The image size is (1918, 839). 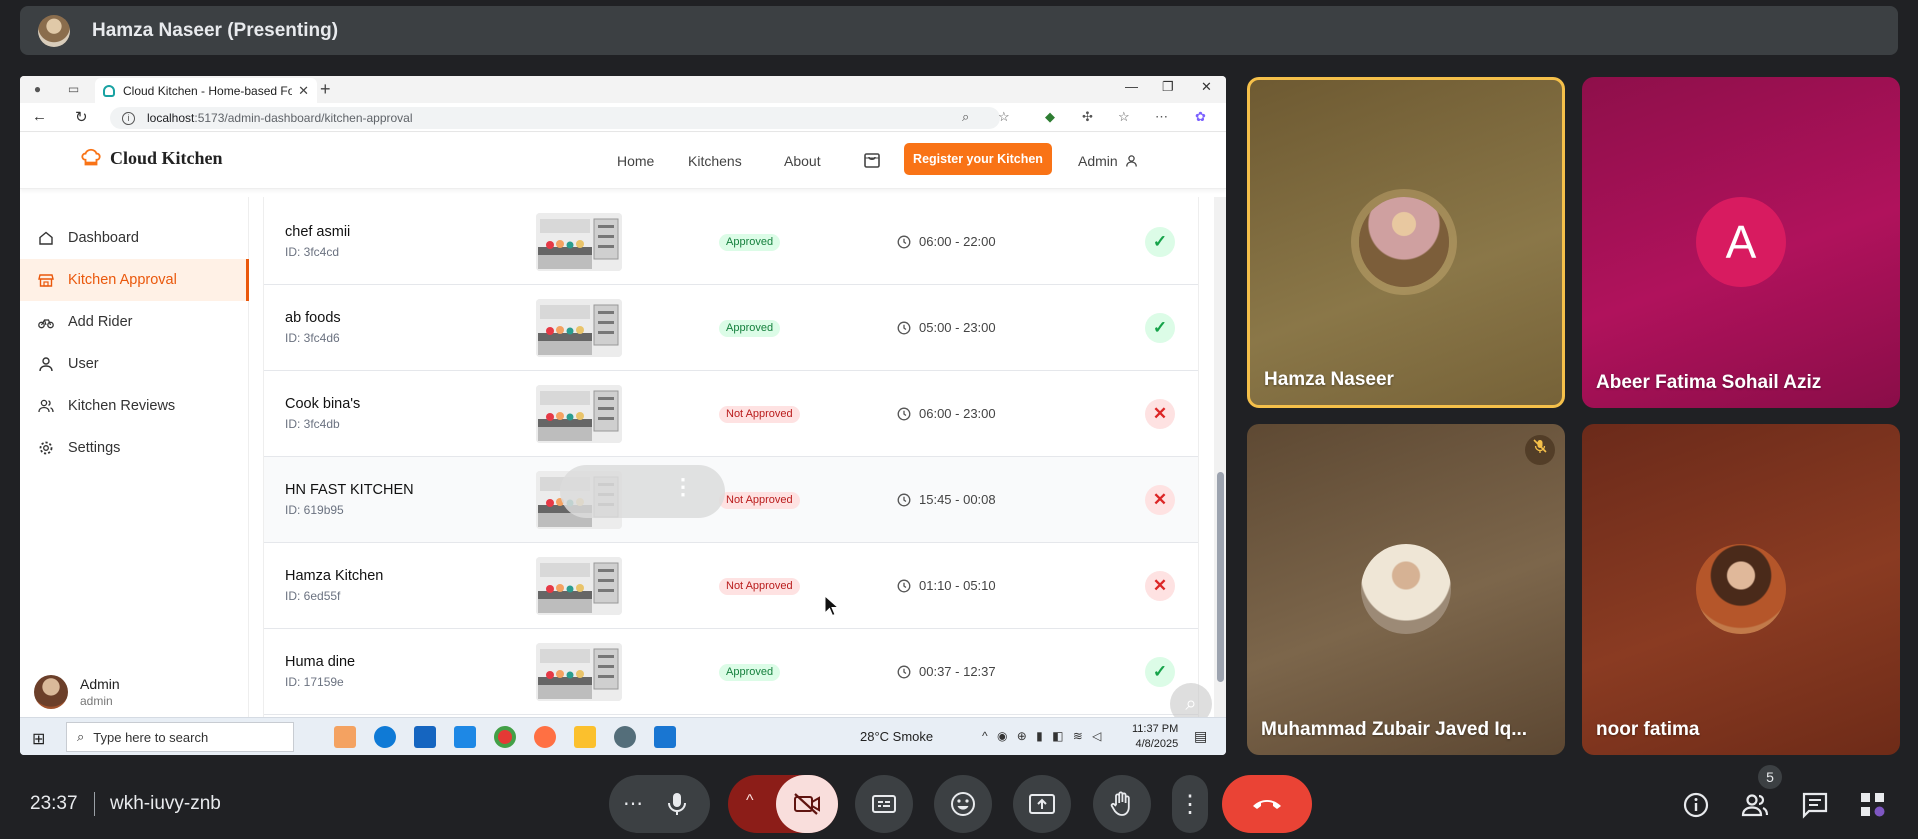 I want to click on hours-text: 01:10 - 05:10, so click(x=957, y=585).